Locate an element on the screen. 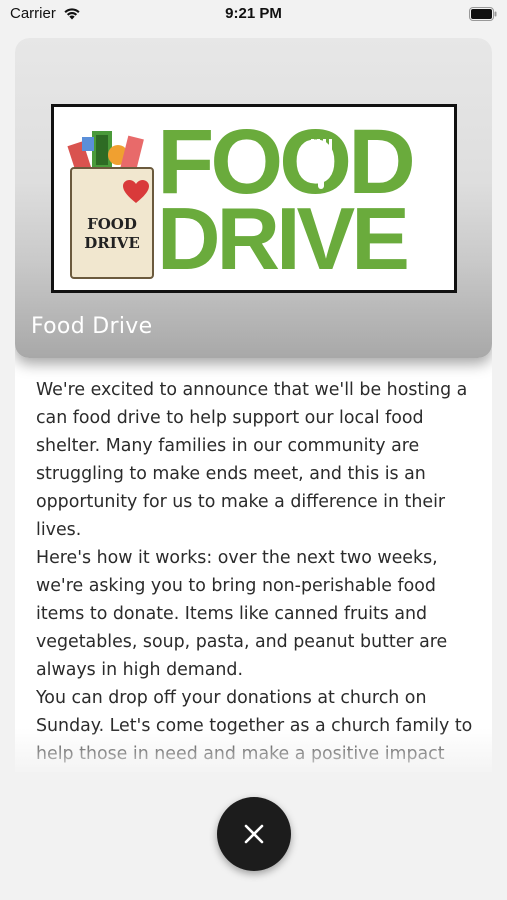 Image resolution: width=507 pixels, height=900 pixels. bag-label: FOOD DRIVE is located at coordinates (112, 234).